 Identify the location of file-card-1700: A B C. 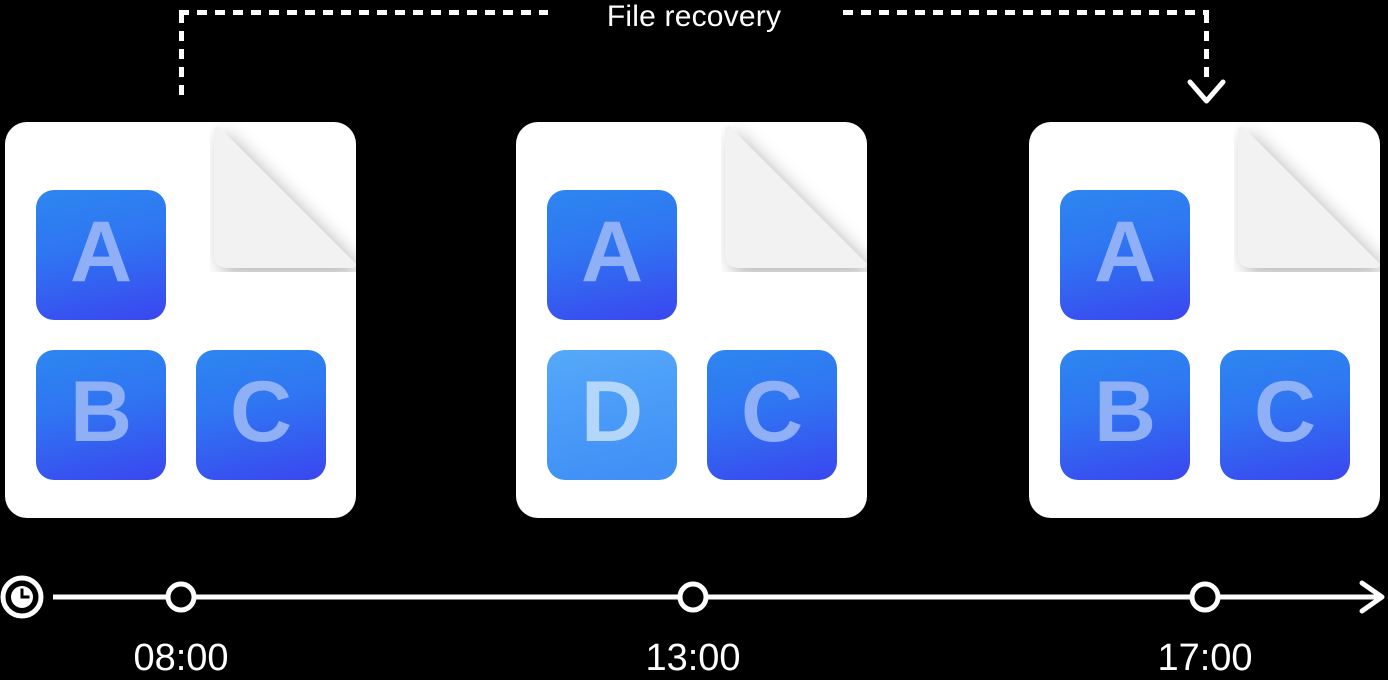
(1204, 320).